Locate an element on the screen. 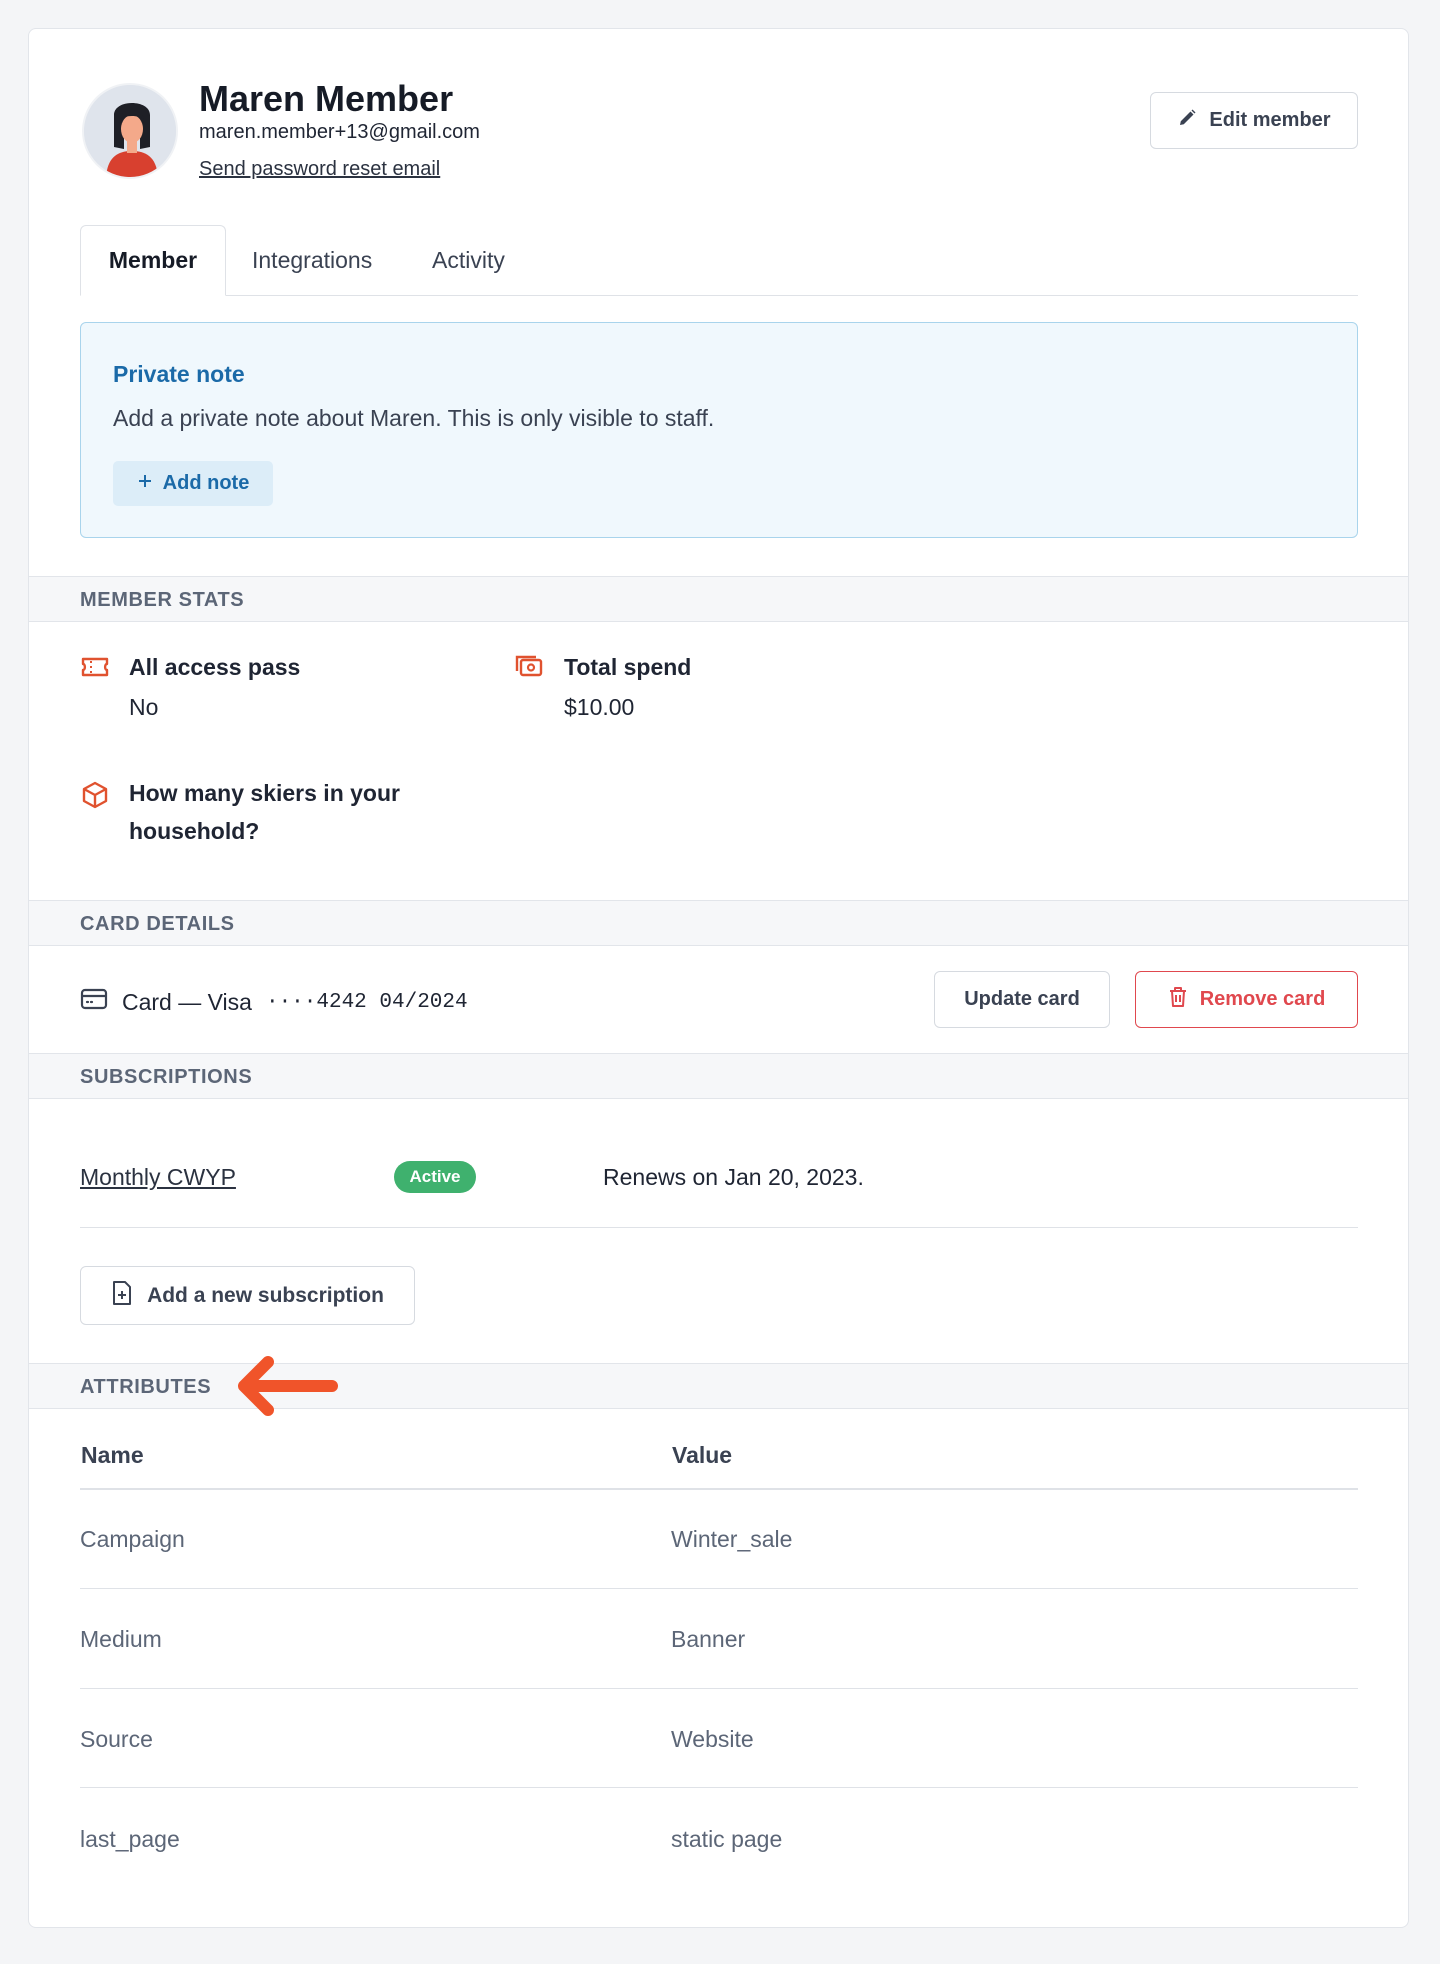  add-note-label: Add note is located at coordinates (206, 483).